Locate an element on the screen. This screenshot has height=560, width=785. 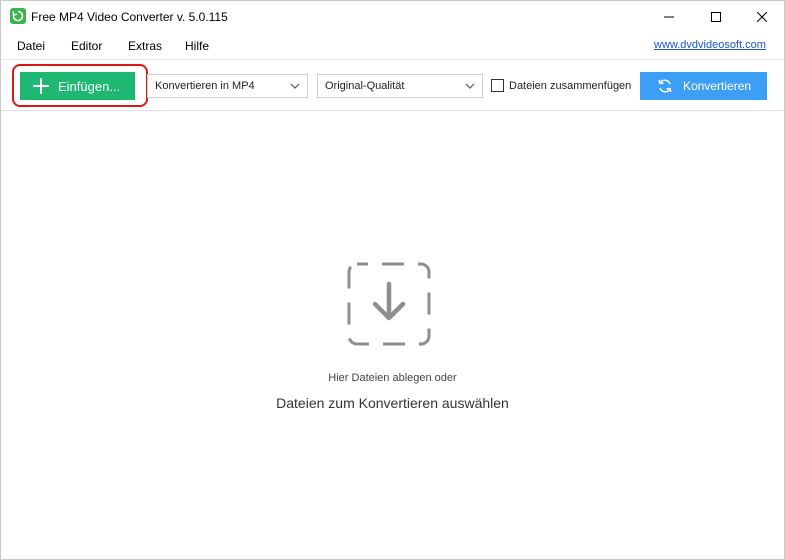
window-title: Free MP4 Video Converter v. 5.0.115 is located at coordinates (129, 17).